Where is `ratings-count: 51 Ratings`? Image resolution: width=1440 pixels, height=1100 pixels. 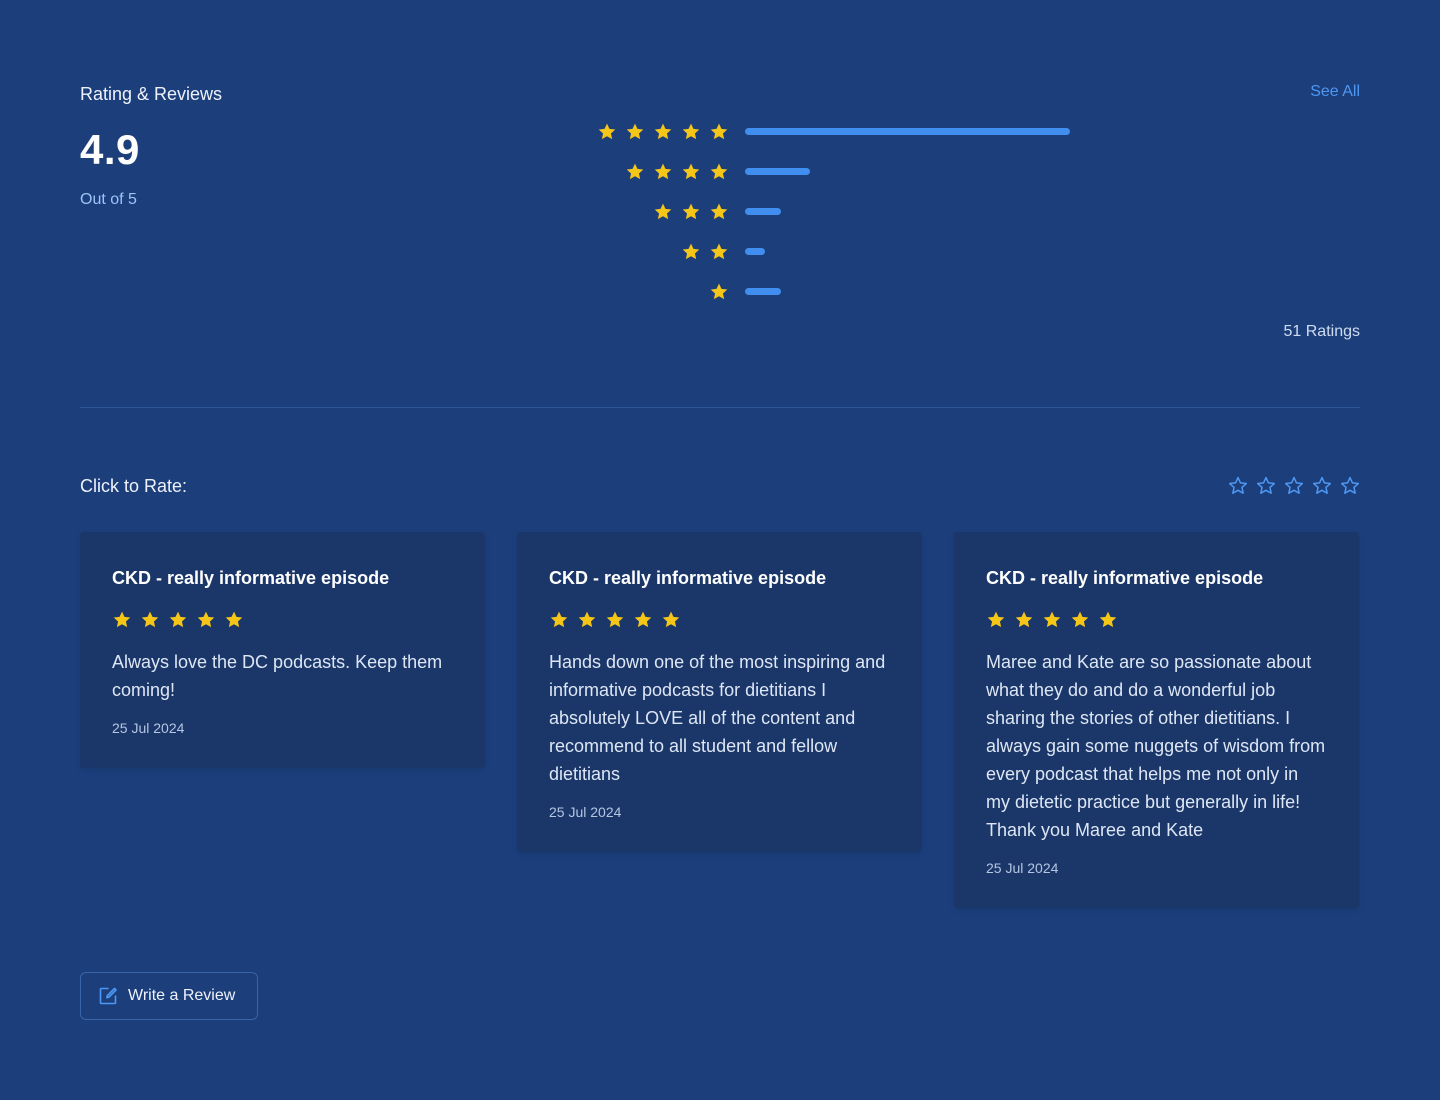 ratings-count: 51 Ratings is located at coordinates (1322, 331).